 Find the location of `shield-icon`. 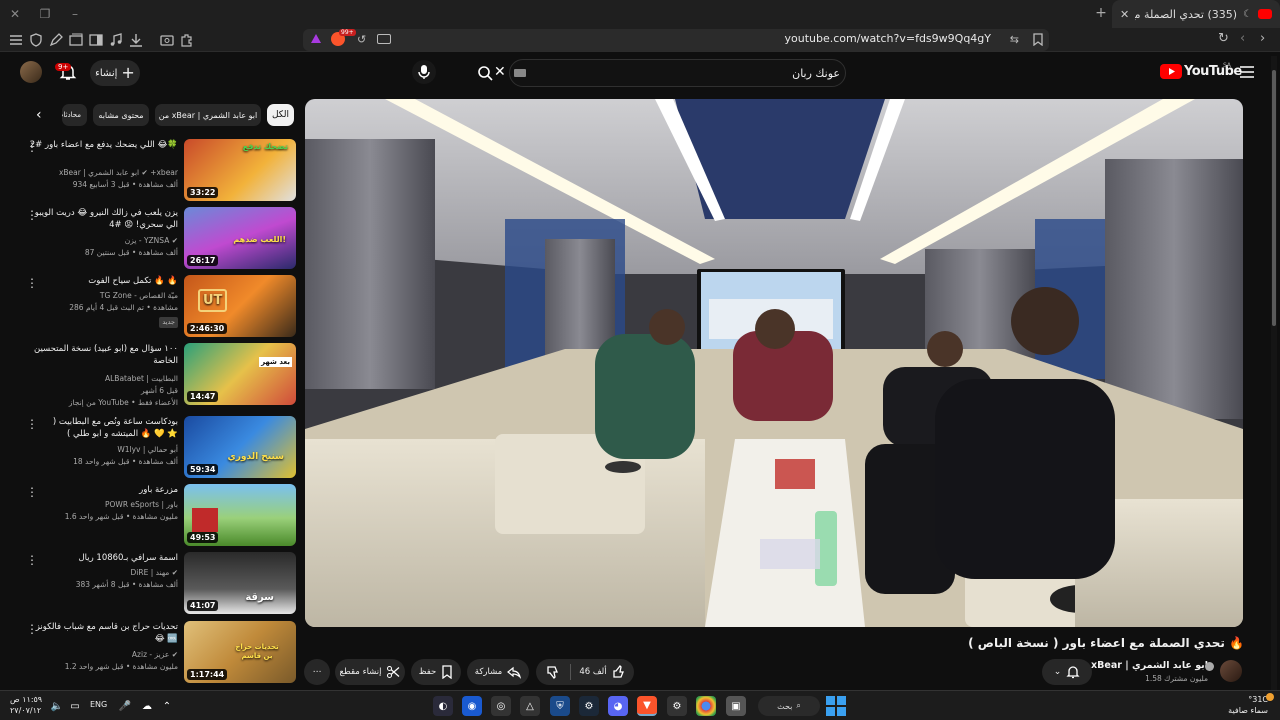

shield-icon is located at coordinates (36, 40).